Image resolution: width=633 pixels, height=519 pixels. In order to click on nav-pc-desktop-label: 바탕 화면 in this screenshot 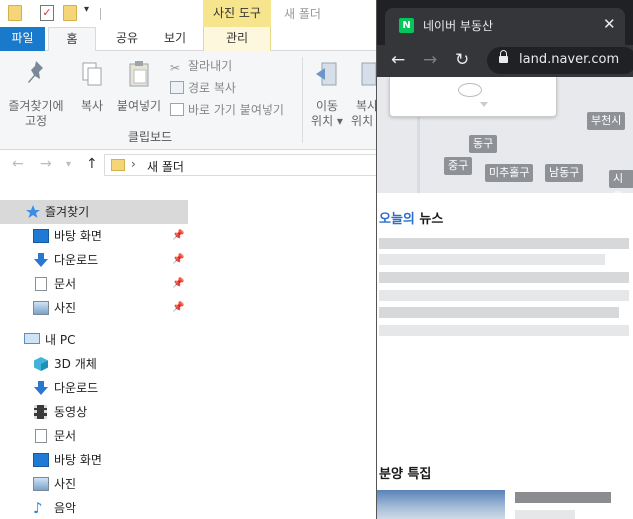, I will do `click(78, 460)`.